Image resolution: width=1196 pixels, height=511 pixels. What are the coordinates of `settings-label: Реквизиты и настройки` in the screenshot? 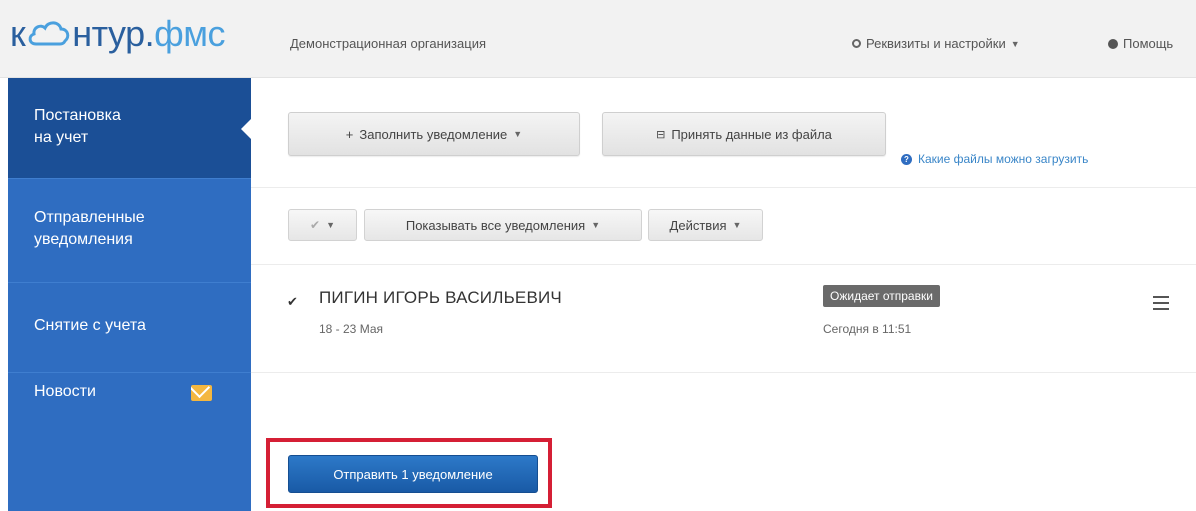 It's located at (936, 43).